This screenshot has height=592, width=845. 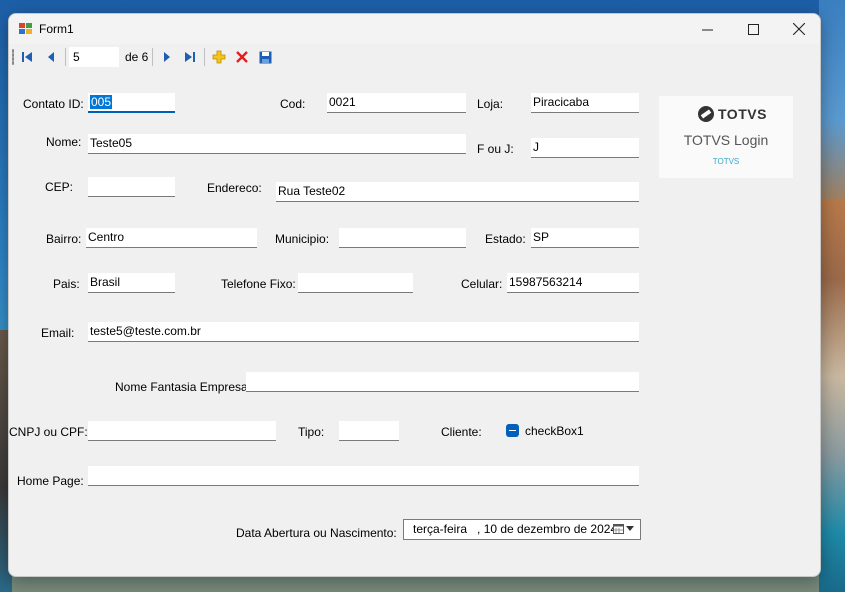 I want to click on f-ou-j-label: F ou J:, so click(x=495, y=149).